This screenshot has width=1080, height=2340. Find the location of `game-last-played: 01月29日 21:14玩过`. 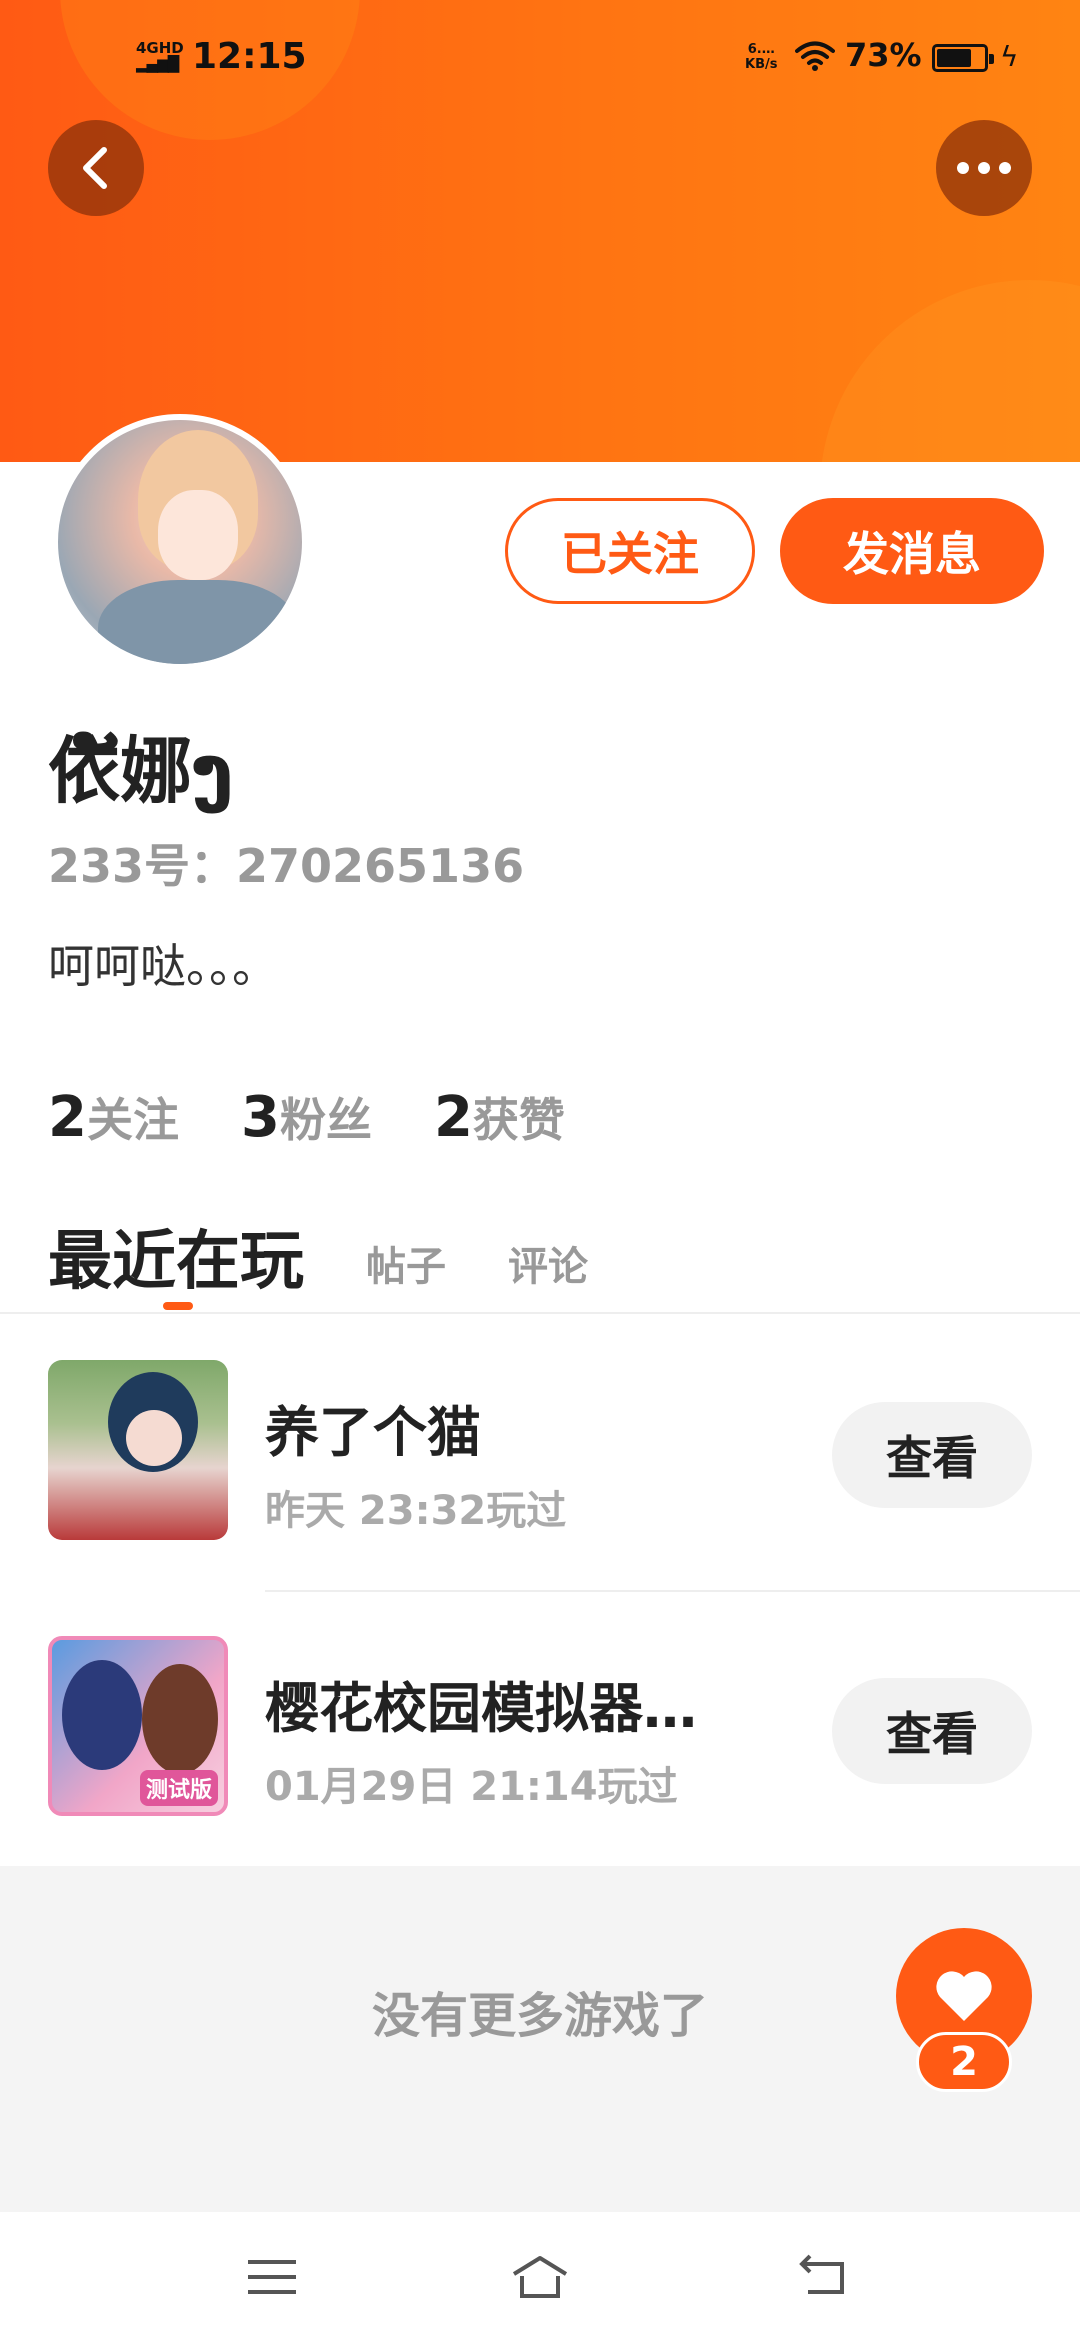

game-last-played: 01月29日 21:14玩过 is located at coordinates (471, 1787).